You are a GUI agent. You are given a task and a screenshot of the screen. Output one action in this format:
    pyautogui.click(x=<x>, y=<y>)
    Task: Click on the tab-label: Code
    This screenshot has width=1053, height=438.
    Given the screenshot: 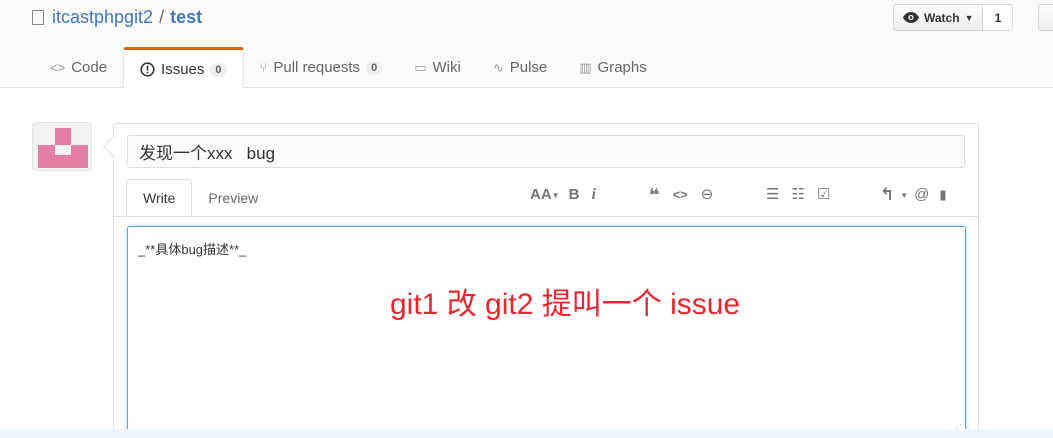 What is the action you would take?
    pyautogui.click(x=89, y=67)
    